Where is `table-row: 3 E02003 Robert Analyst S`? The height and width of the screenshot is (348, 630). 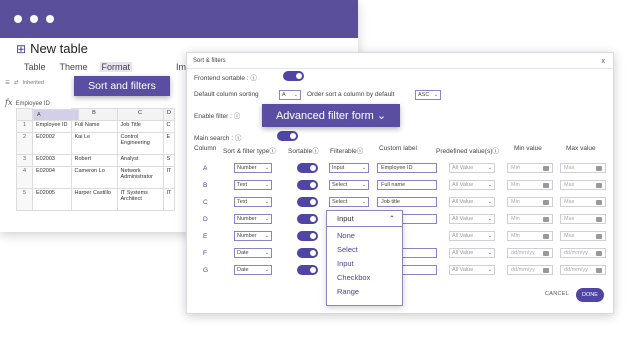 table-row: 3 E02003 Robert Analyst S is located at coordinates (96, 160).